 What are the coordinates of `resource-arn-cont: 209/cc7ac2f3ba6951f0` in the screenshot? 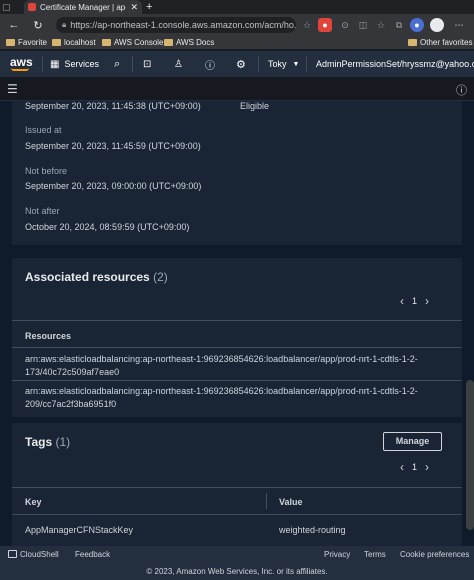 It's located at (71, 404).